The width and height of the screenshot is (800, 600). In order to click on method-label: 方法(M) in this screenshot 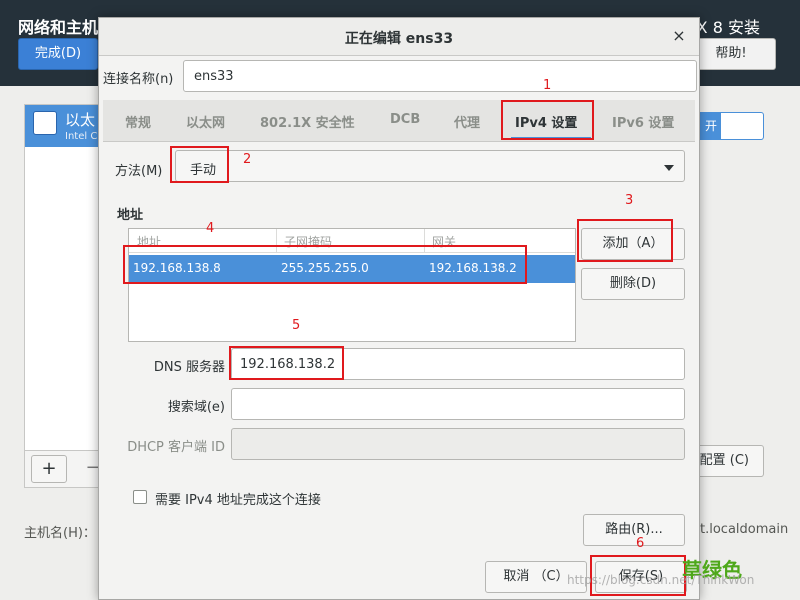, I will do `click(139, 171)`.